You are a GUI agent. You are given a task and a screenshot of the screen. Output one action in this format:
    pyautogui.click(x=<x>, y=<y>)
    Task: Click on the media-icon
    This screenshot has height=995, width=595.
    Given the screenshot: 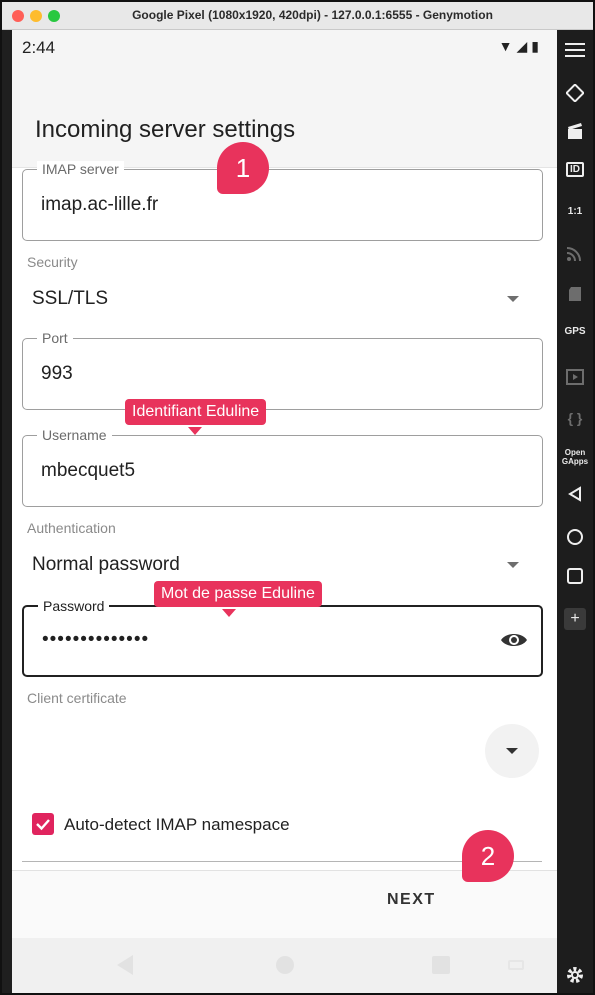 What is the action you would take?
    pyautogui.click(x=575, y=377)
    